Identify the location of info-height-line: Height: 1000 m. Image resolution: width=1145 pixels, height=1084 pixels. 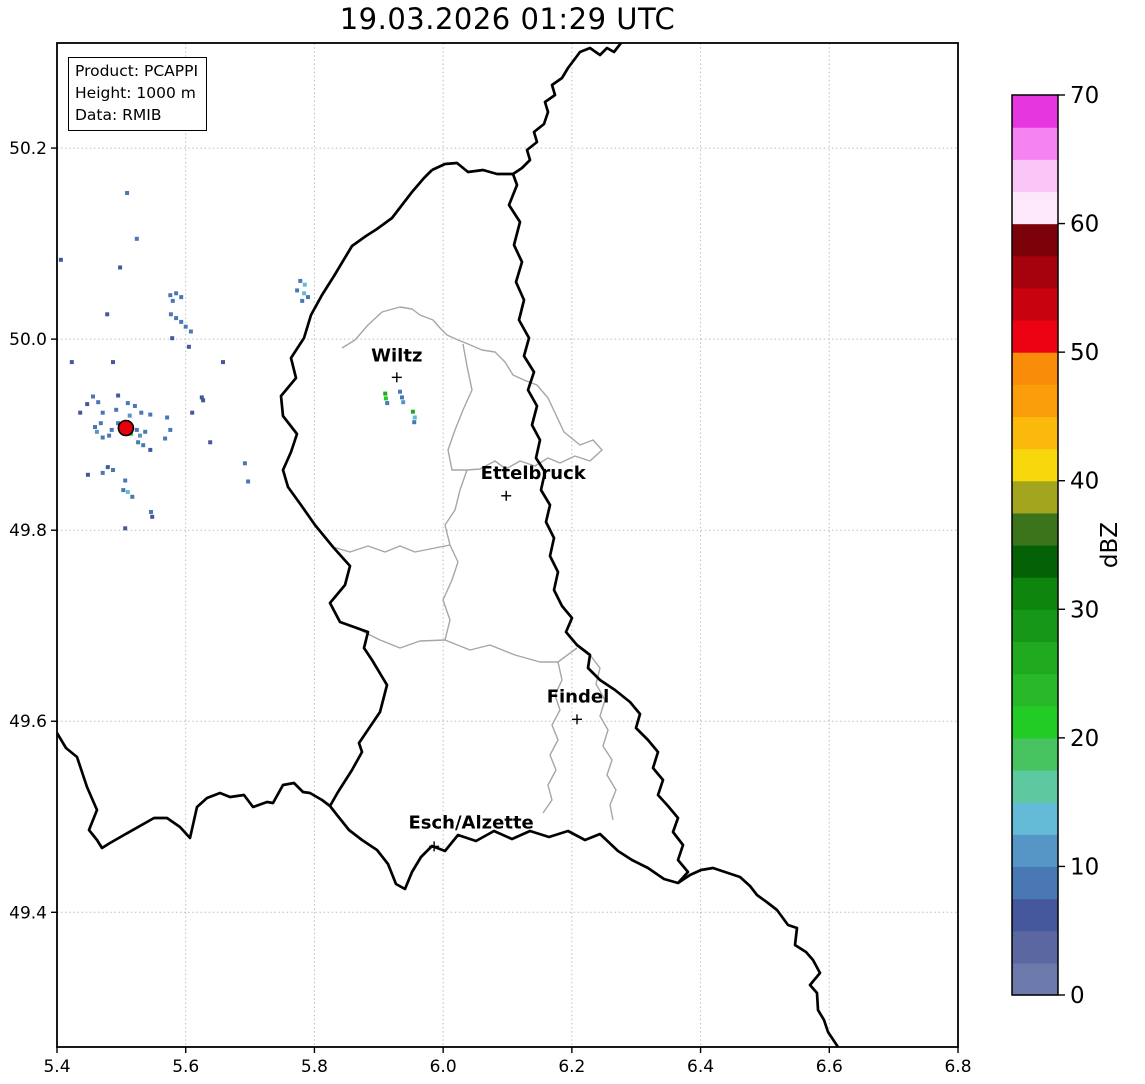
(135, 93).